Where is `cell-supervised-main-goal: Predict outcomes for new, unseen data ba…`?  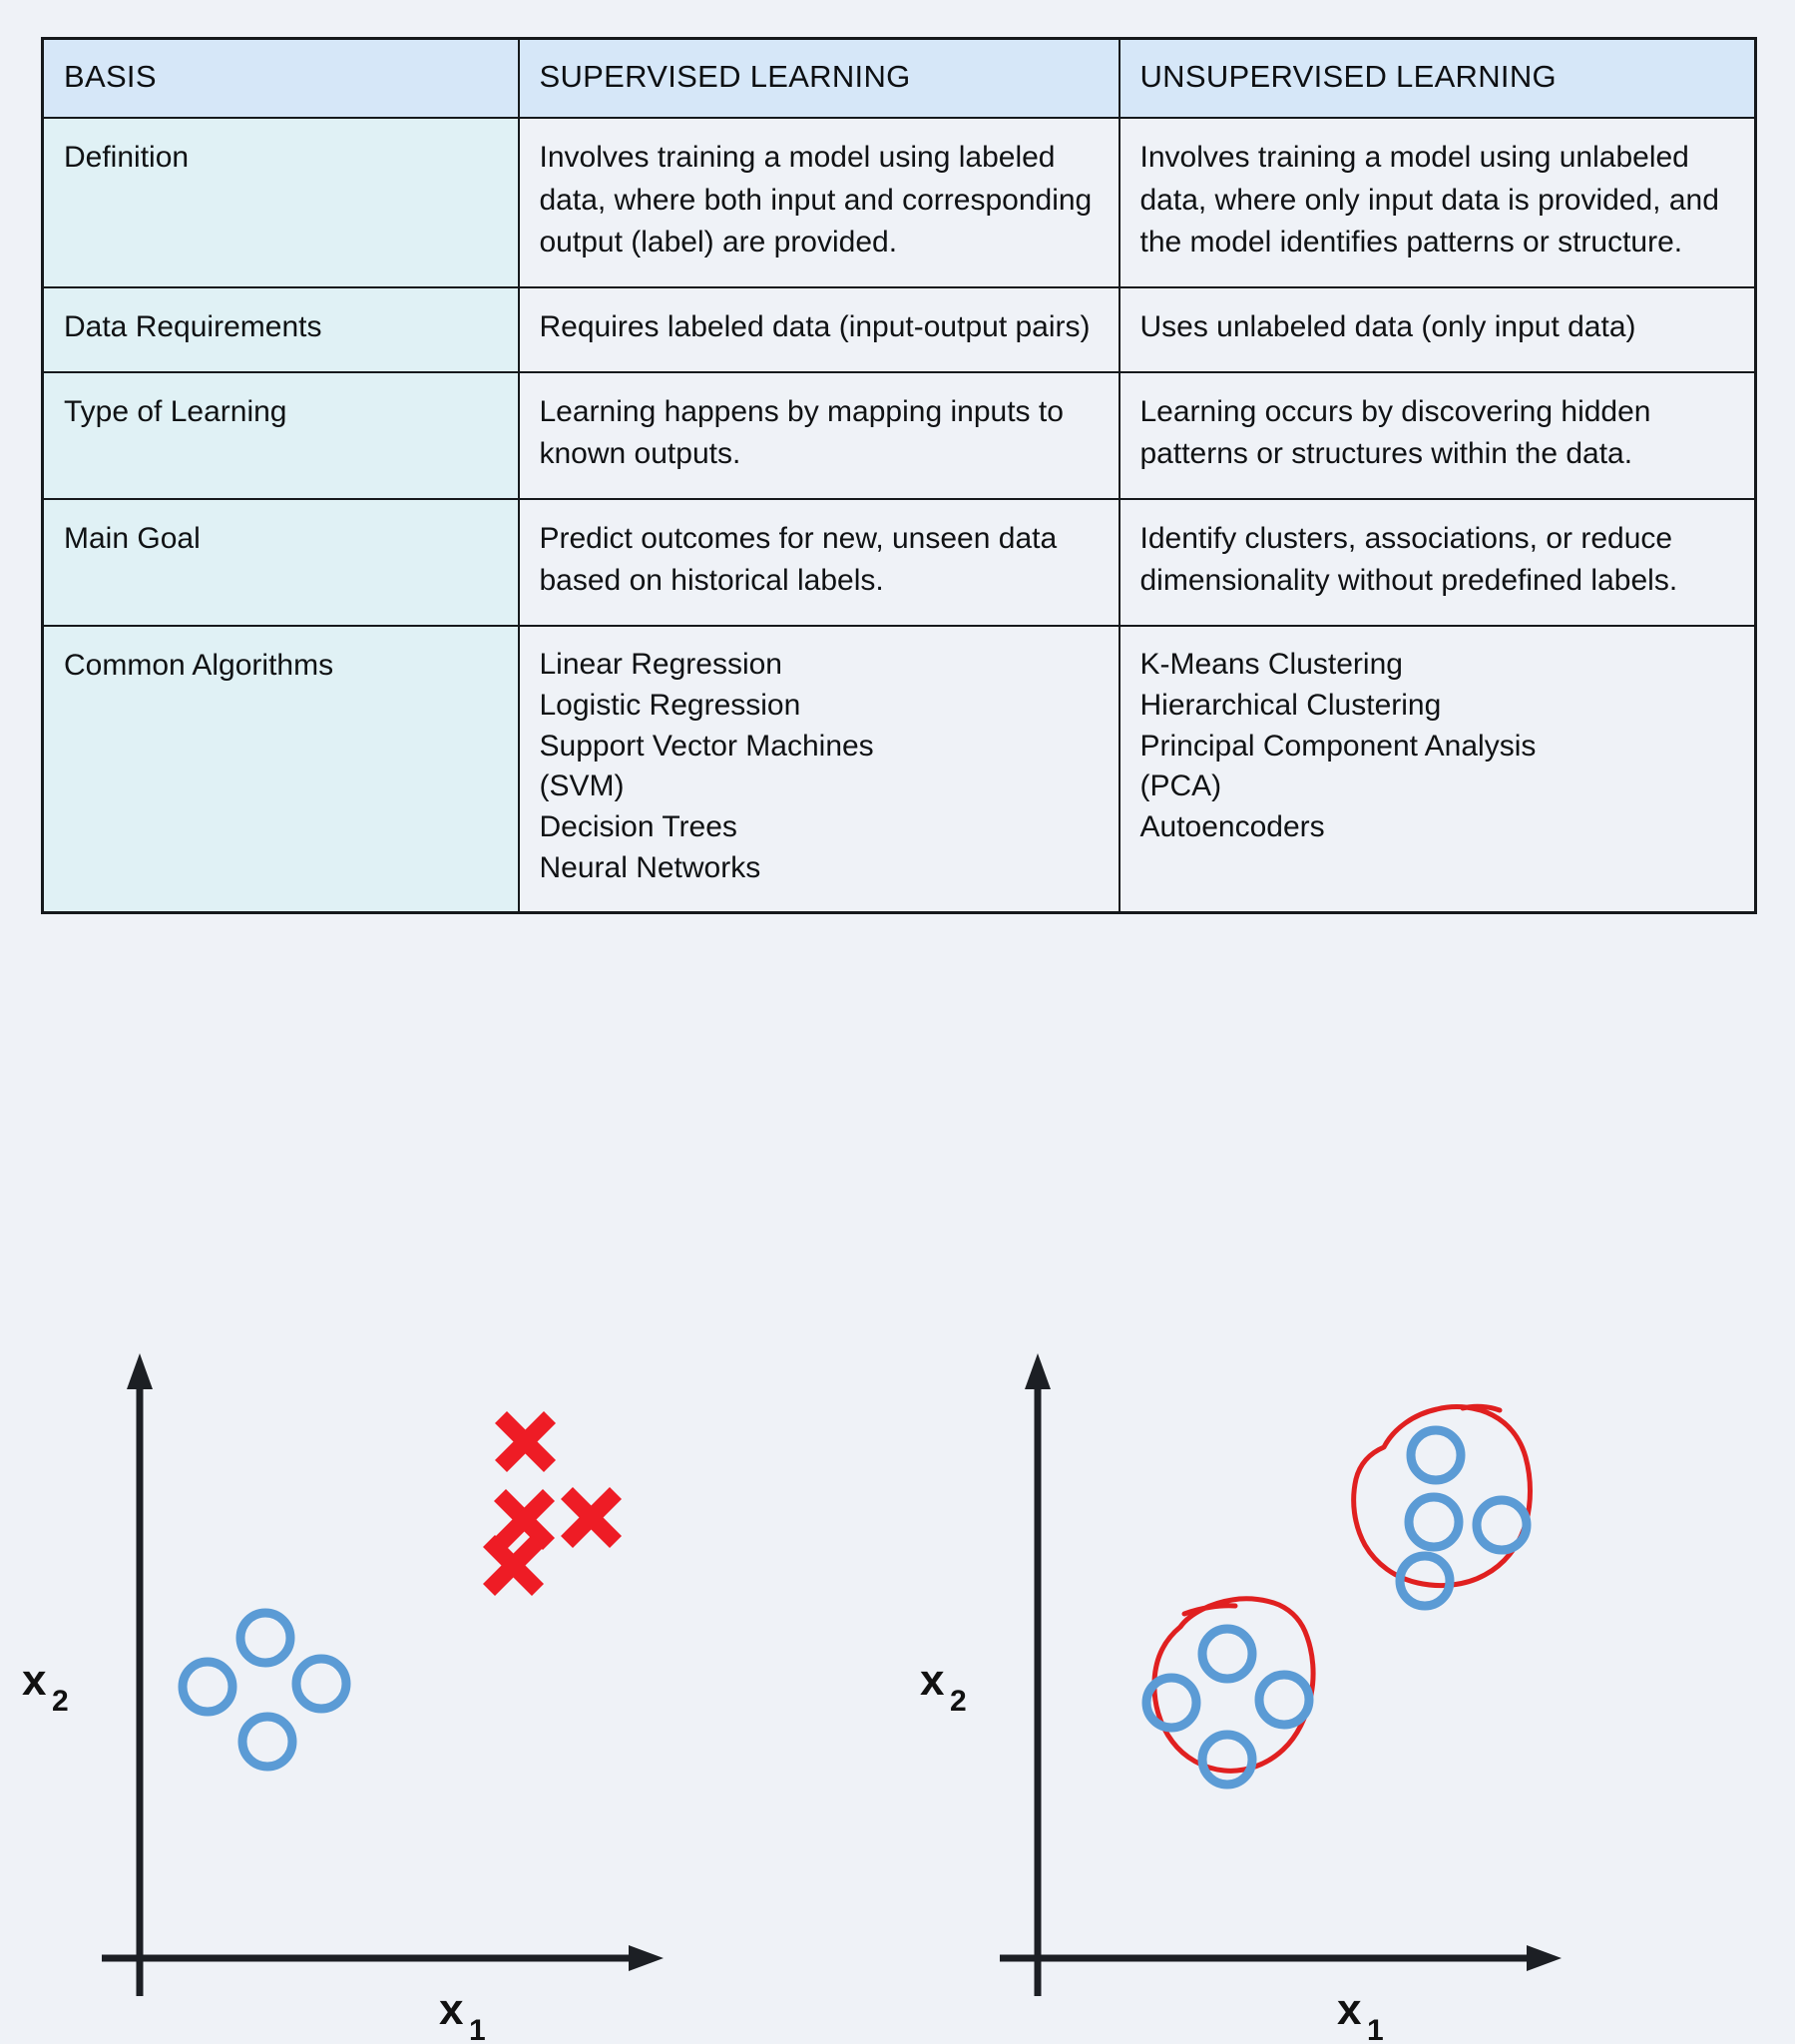 cell-supervised-main-goal: Predict outcomes for new, unseen data ba… is located at coordinates (819, 562).